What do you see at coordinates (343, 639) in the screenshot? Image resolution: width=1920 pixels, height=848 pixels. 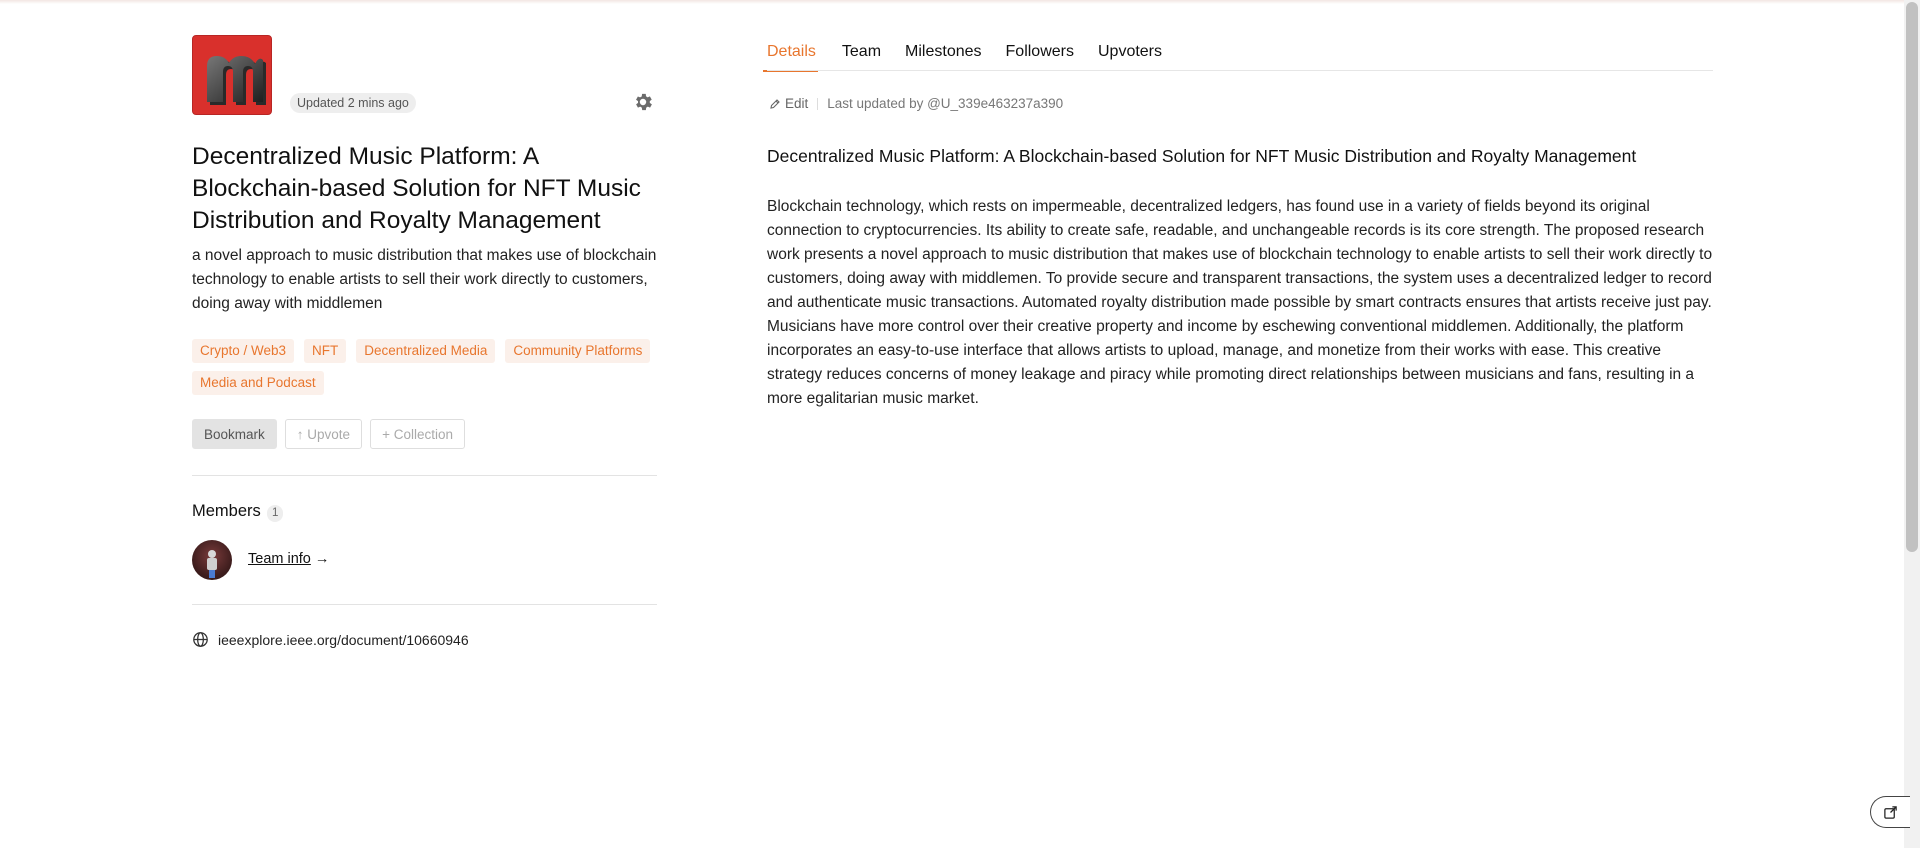 I see `website-url: ieeexplore.ieee.org/document/10660946` at bounding box center [343, 639].